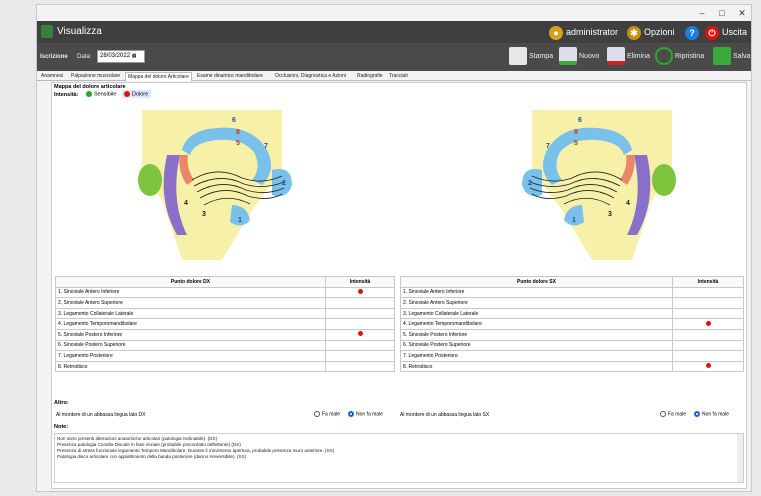  What do you see at coordinates (548, 146) in the screenshot?
I see `point-7-sx: 7` at bounding box center [548, 146].